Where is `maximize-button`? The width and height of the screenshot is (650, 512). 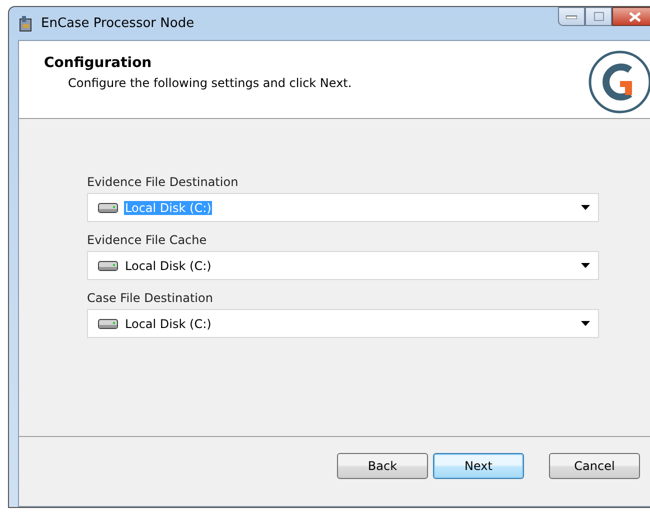
maximize-button is located at coordinates (598, 16).